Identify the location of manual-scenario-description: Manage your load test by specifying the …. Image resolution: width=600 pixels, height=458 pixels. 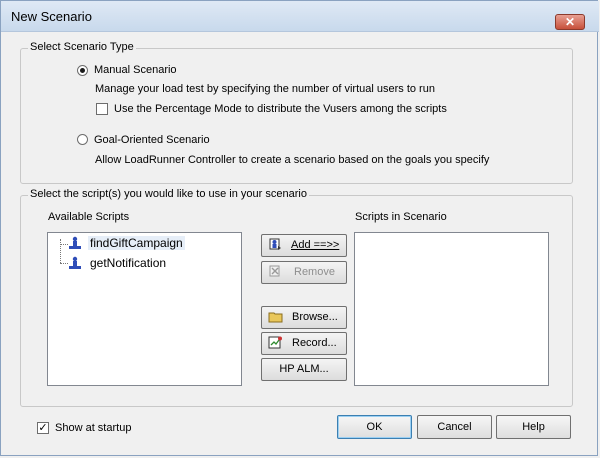
(265, 89).